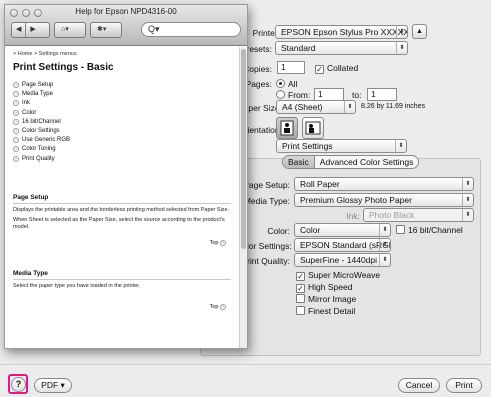  I want to click on portrait-button, so click(287, 128).